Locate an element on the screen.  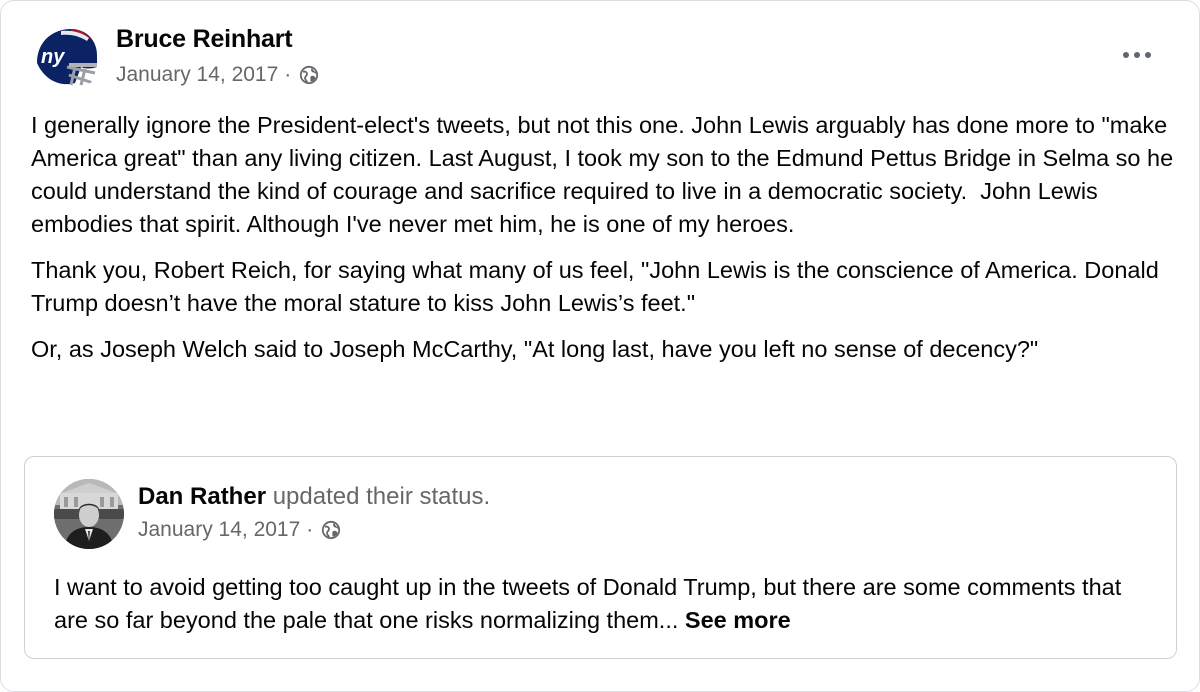
post-timestamp: January 14, 2017 is located at coordinates (197, 75).